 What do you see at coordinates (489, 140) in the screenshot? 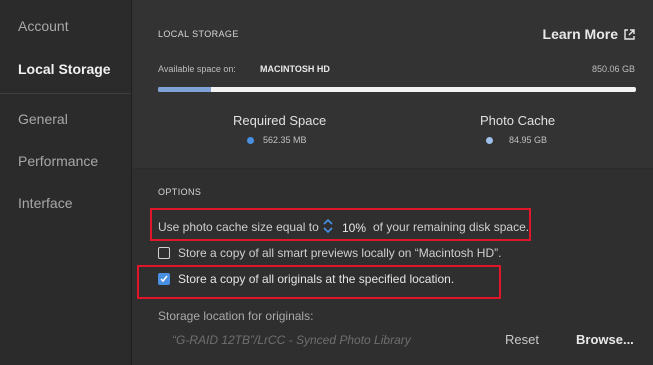
I see `photo-cache-dot` at bounding box center [489, 140].